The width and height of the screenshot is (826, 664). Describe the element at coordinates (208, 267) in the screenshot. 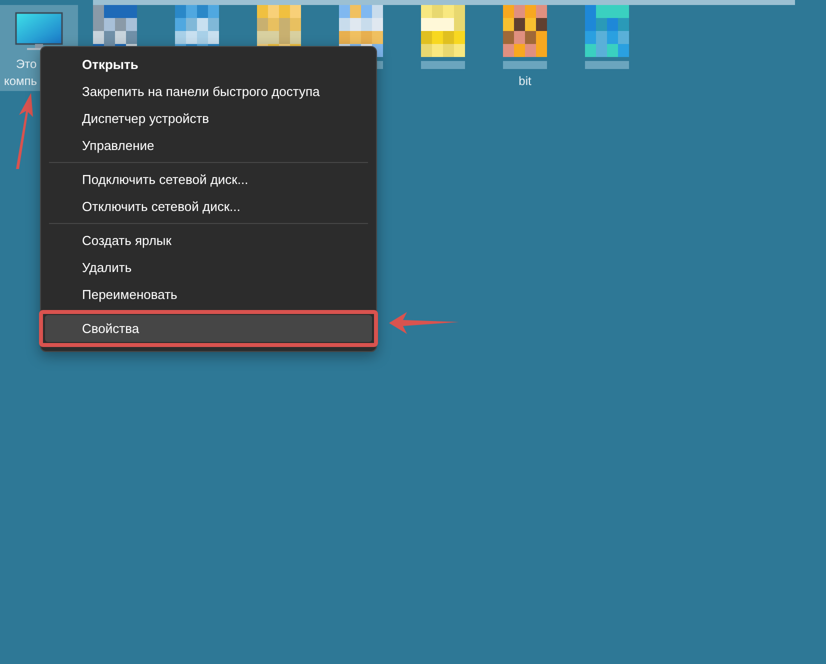

I see `menu-item: Удалить` at that location.